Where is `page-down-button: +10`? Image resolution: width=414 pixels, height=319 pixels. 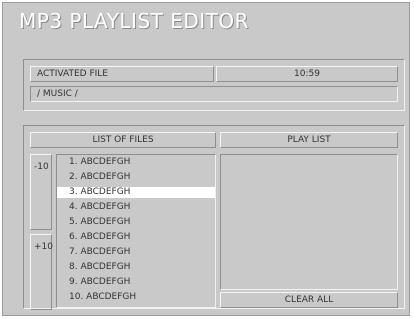 page-down-button: +10 is located at coordinates (41, 272).